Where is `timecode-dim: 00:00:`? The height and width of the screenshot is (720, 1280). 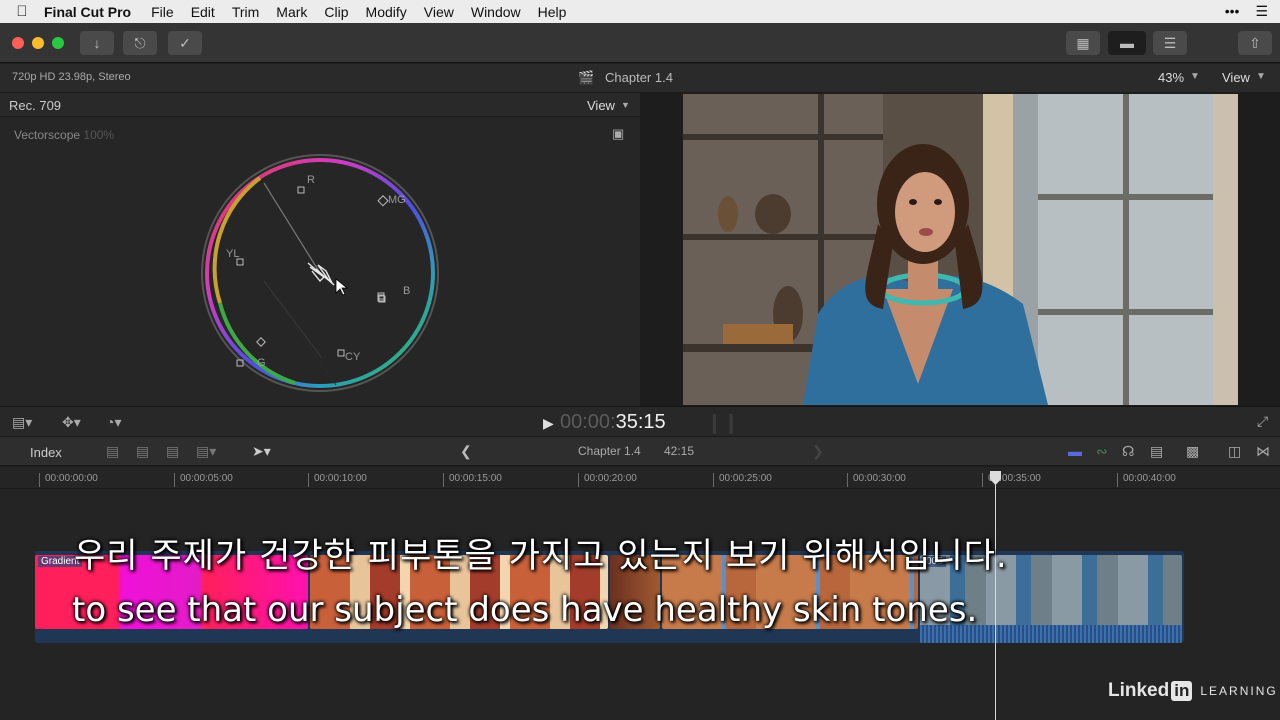
timecode-dim: 00:00: is located at coordinates (588, 422).